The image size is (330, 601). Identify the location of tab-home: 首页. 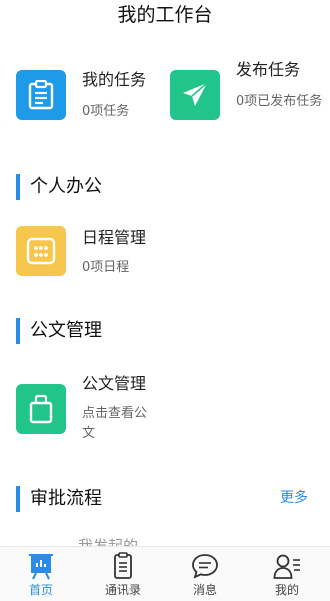
(41, 574).